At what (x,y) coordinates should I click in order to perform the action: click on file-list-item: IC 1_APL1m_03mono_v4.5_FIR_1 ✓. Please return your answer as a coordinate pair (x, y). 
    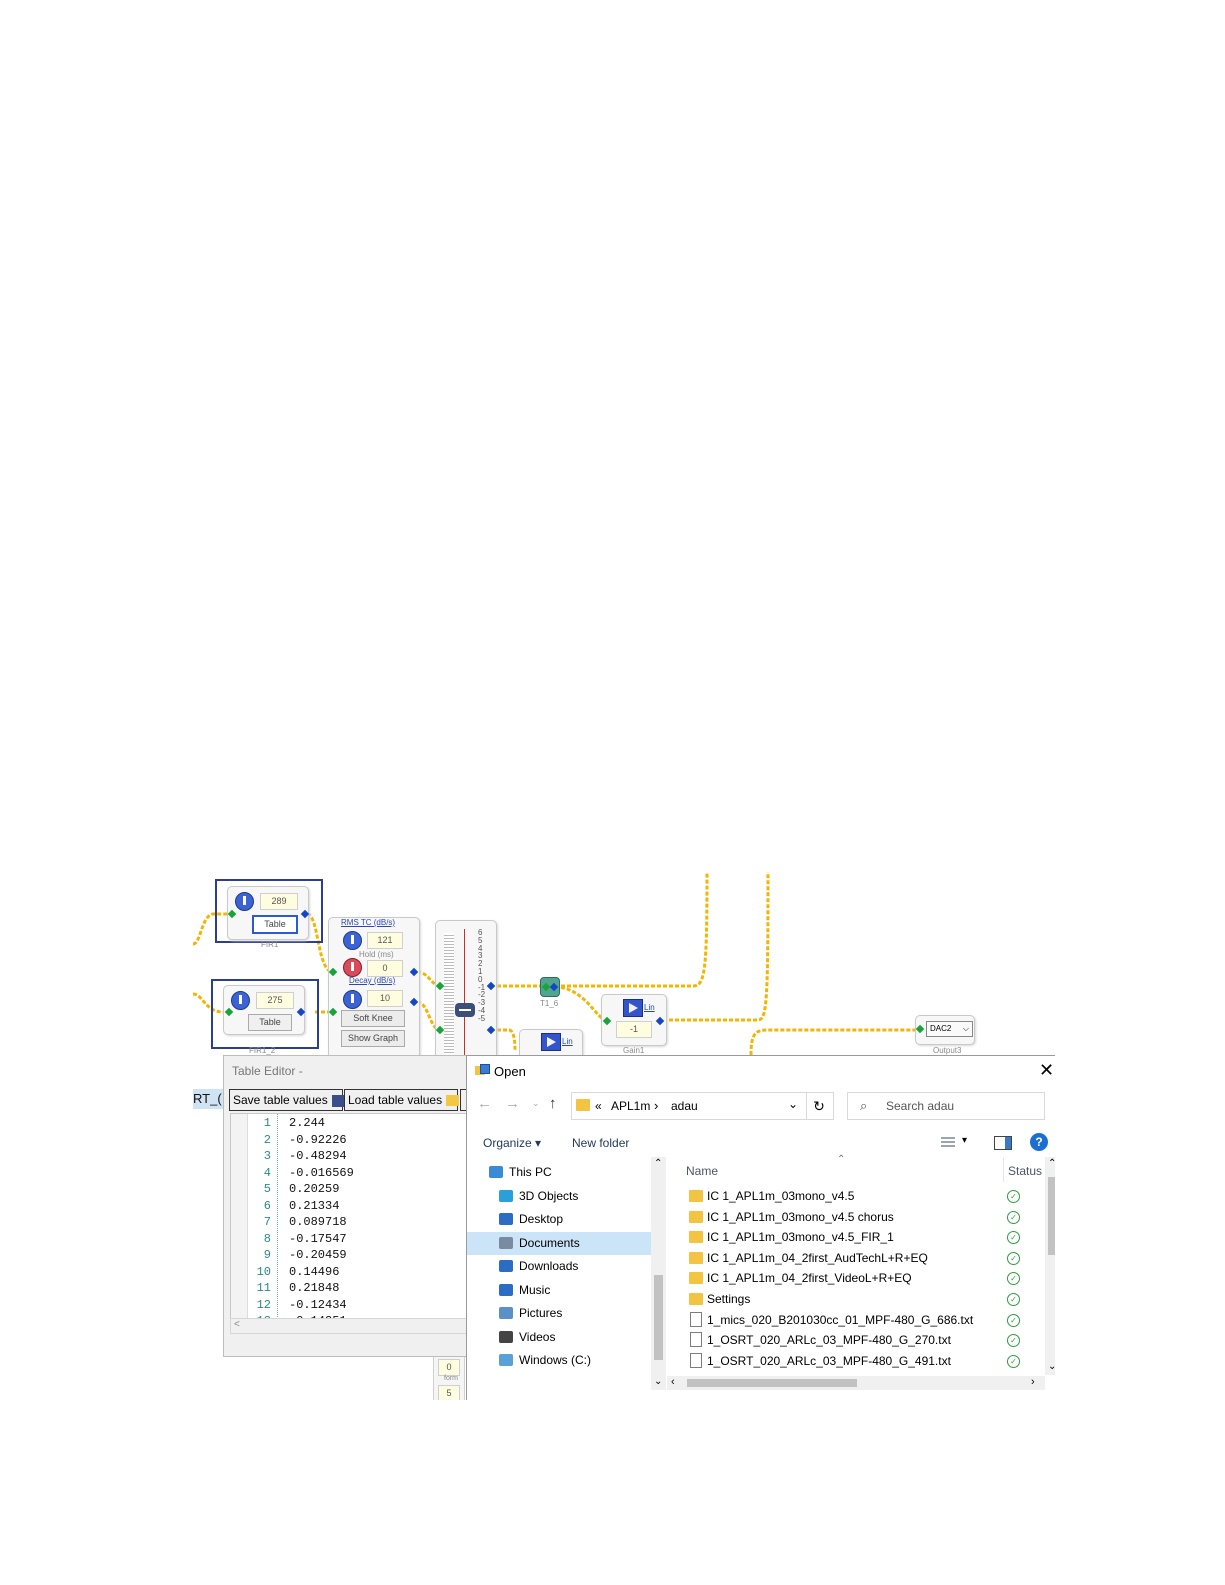
    Looking at the image, I should click on (856, 1237).